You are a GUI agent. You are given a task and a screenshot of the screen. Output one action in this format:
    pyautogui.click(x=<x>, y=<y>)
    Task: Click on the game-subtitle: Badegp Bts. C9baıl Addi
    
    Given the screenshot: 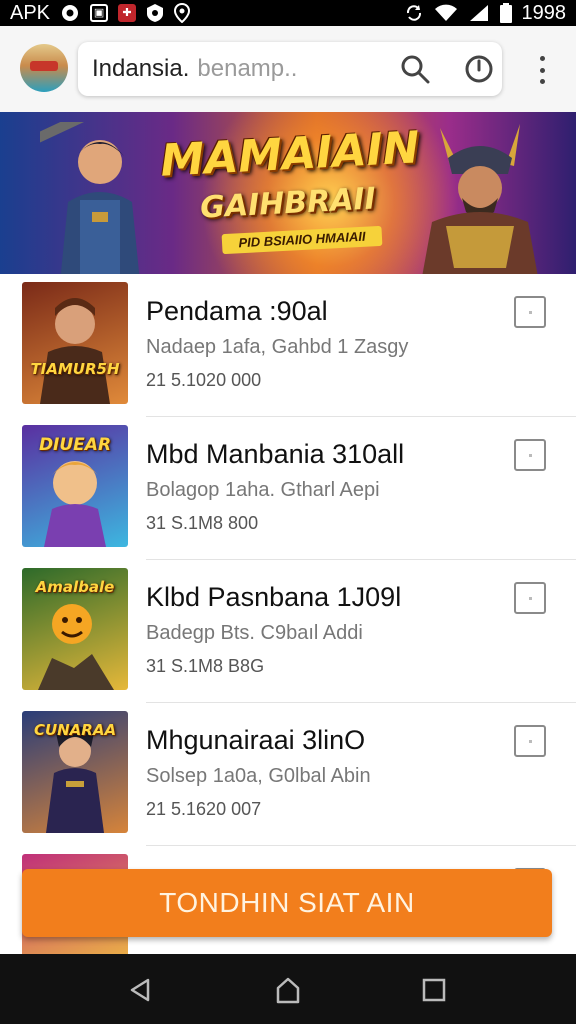 What is the action you would take?
    pyautogui.click(x=254, y=633)
    